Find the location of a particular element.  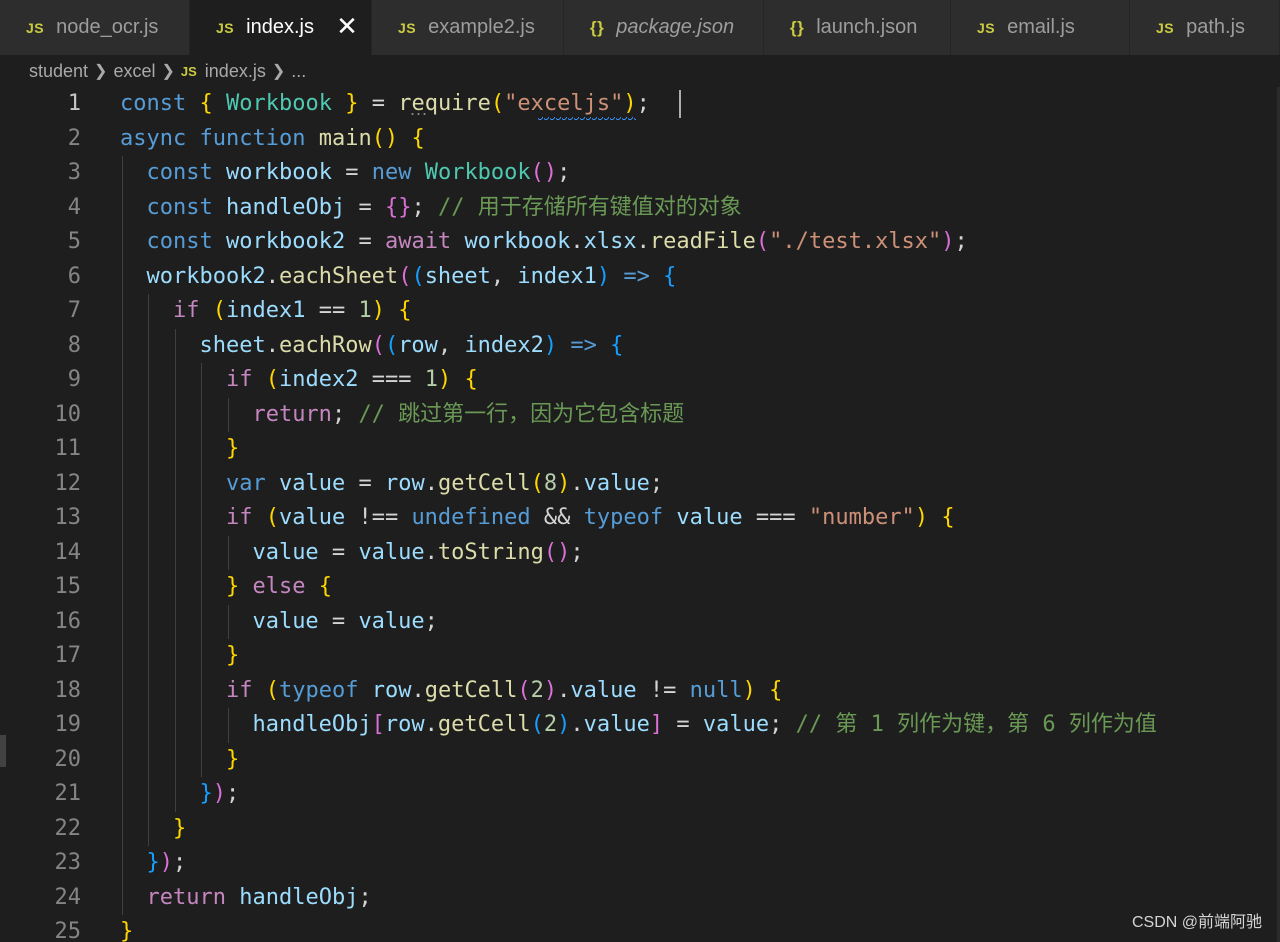

code-token: if is located at coordinates (239, 517).